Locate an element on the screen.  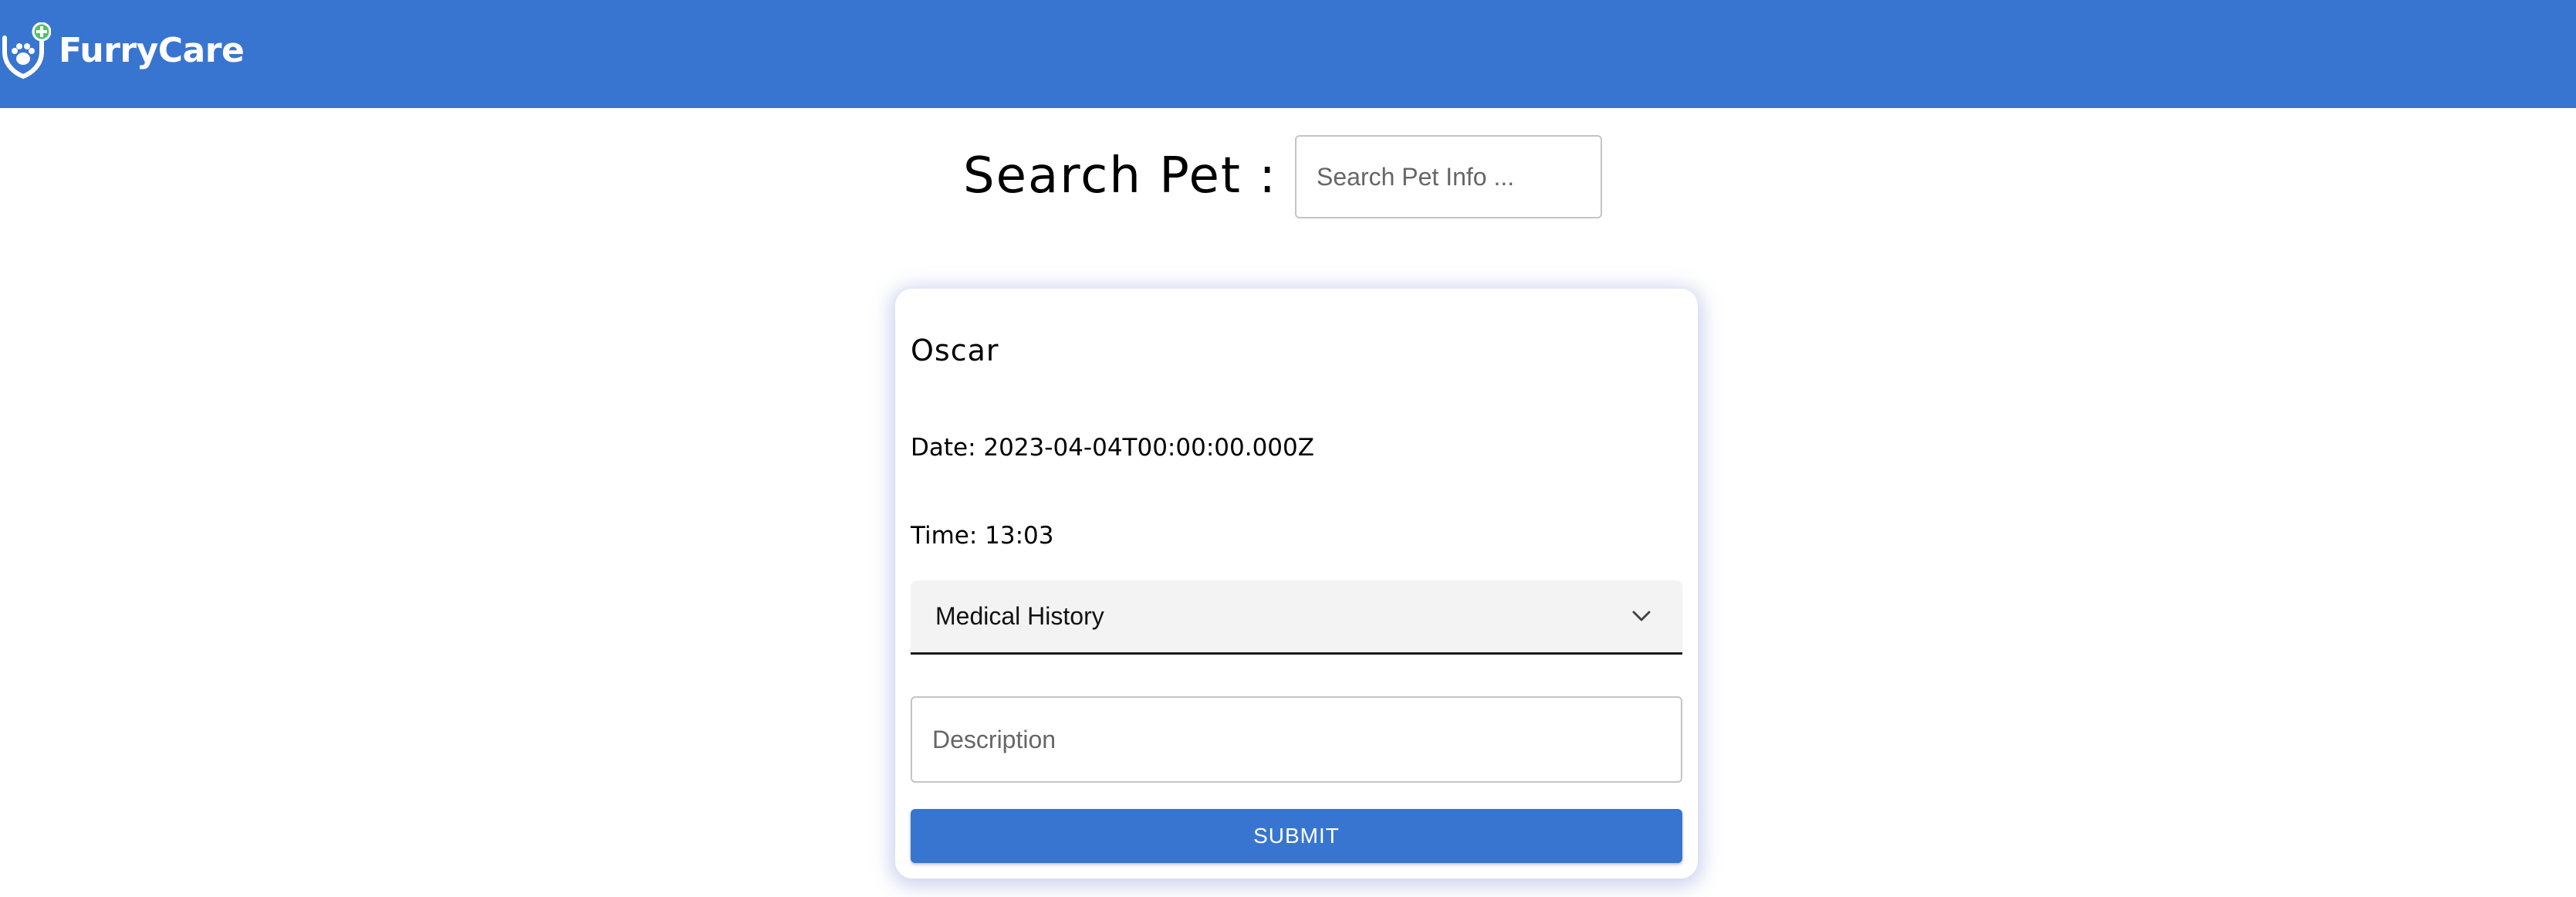
appointment-time: Time: 13:03 is located at coordinates (982, 536).